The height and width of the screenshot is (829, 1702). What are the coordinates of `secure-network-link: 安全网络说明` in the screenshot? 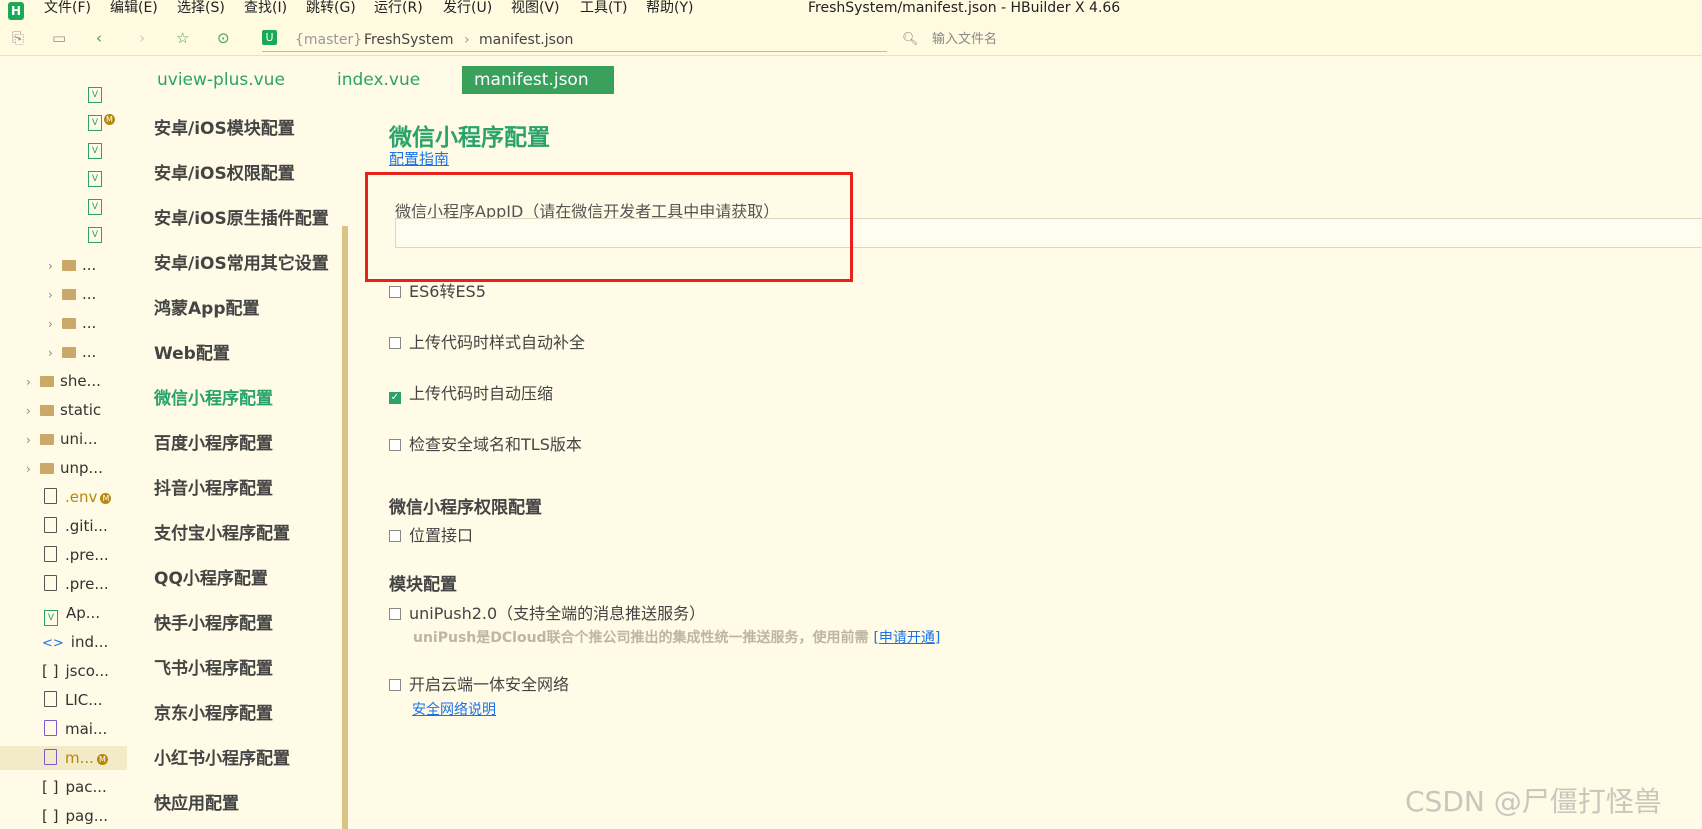 It's located at (454, 709).